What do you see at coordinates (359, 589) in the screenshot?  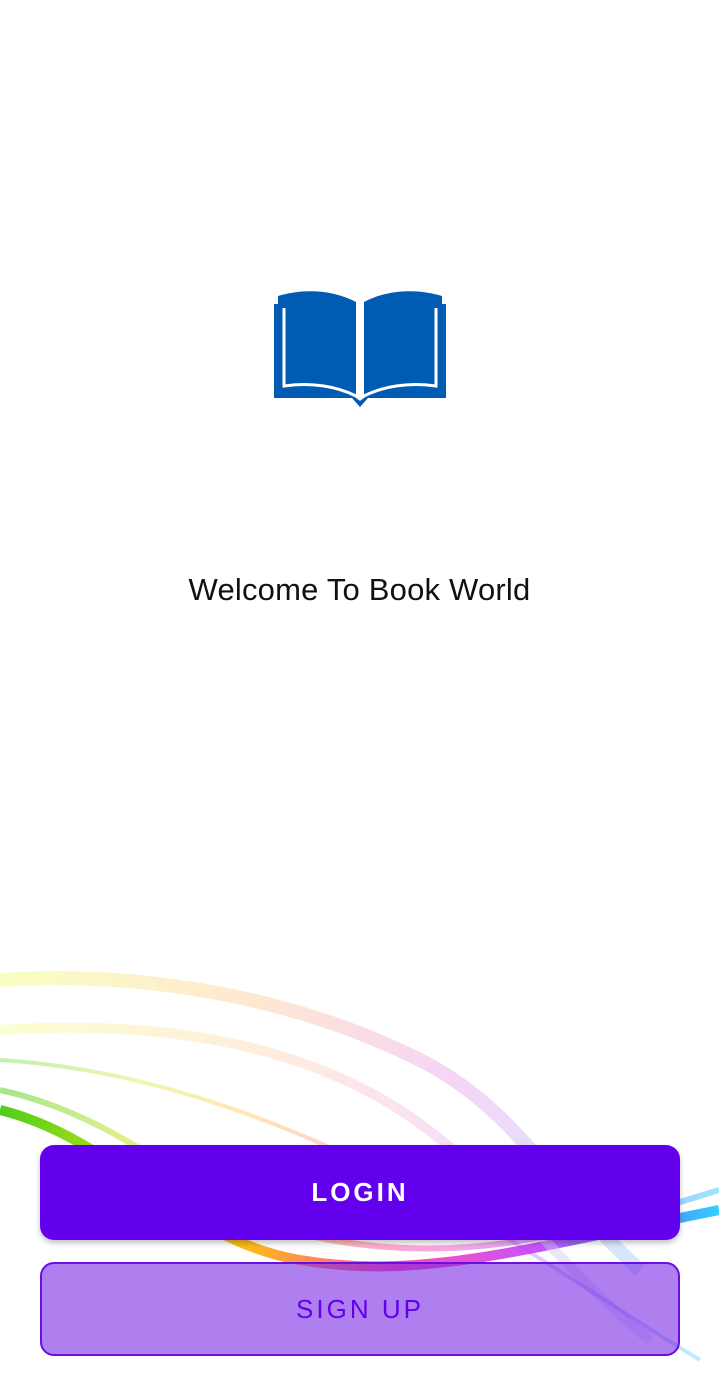 I see `welcome-title: Welcome To Book World` at bounding box center [359, 589].